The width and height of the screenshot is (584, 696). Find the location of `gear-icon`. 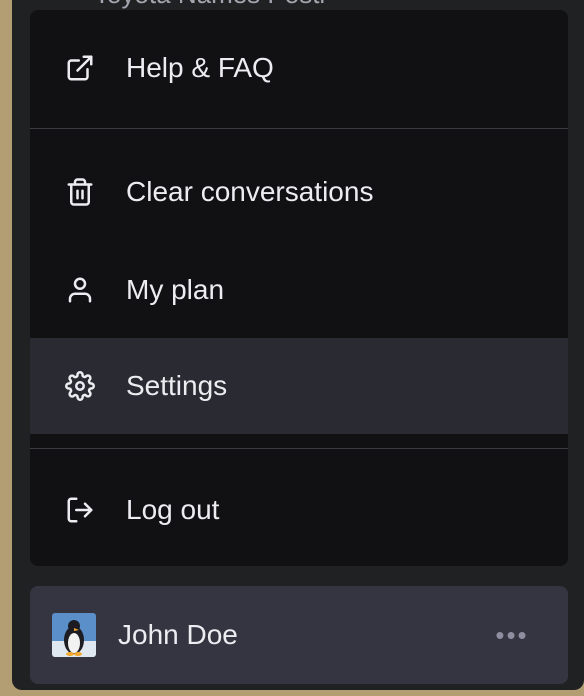

gear-icon is located at coordinates (80, 386).